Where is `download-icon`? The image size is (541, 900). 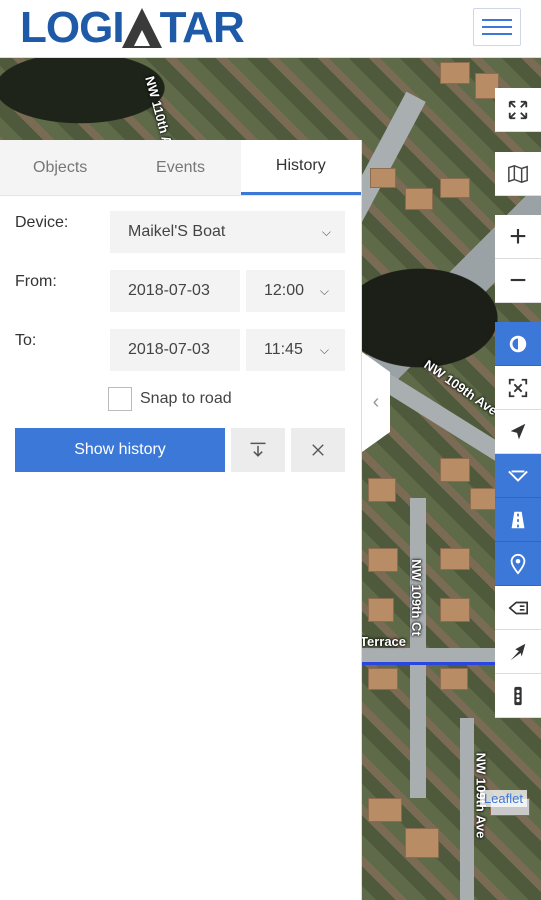 download-icon is located at coordinates (258, 449).